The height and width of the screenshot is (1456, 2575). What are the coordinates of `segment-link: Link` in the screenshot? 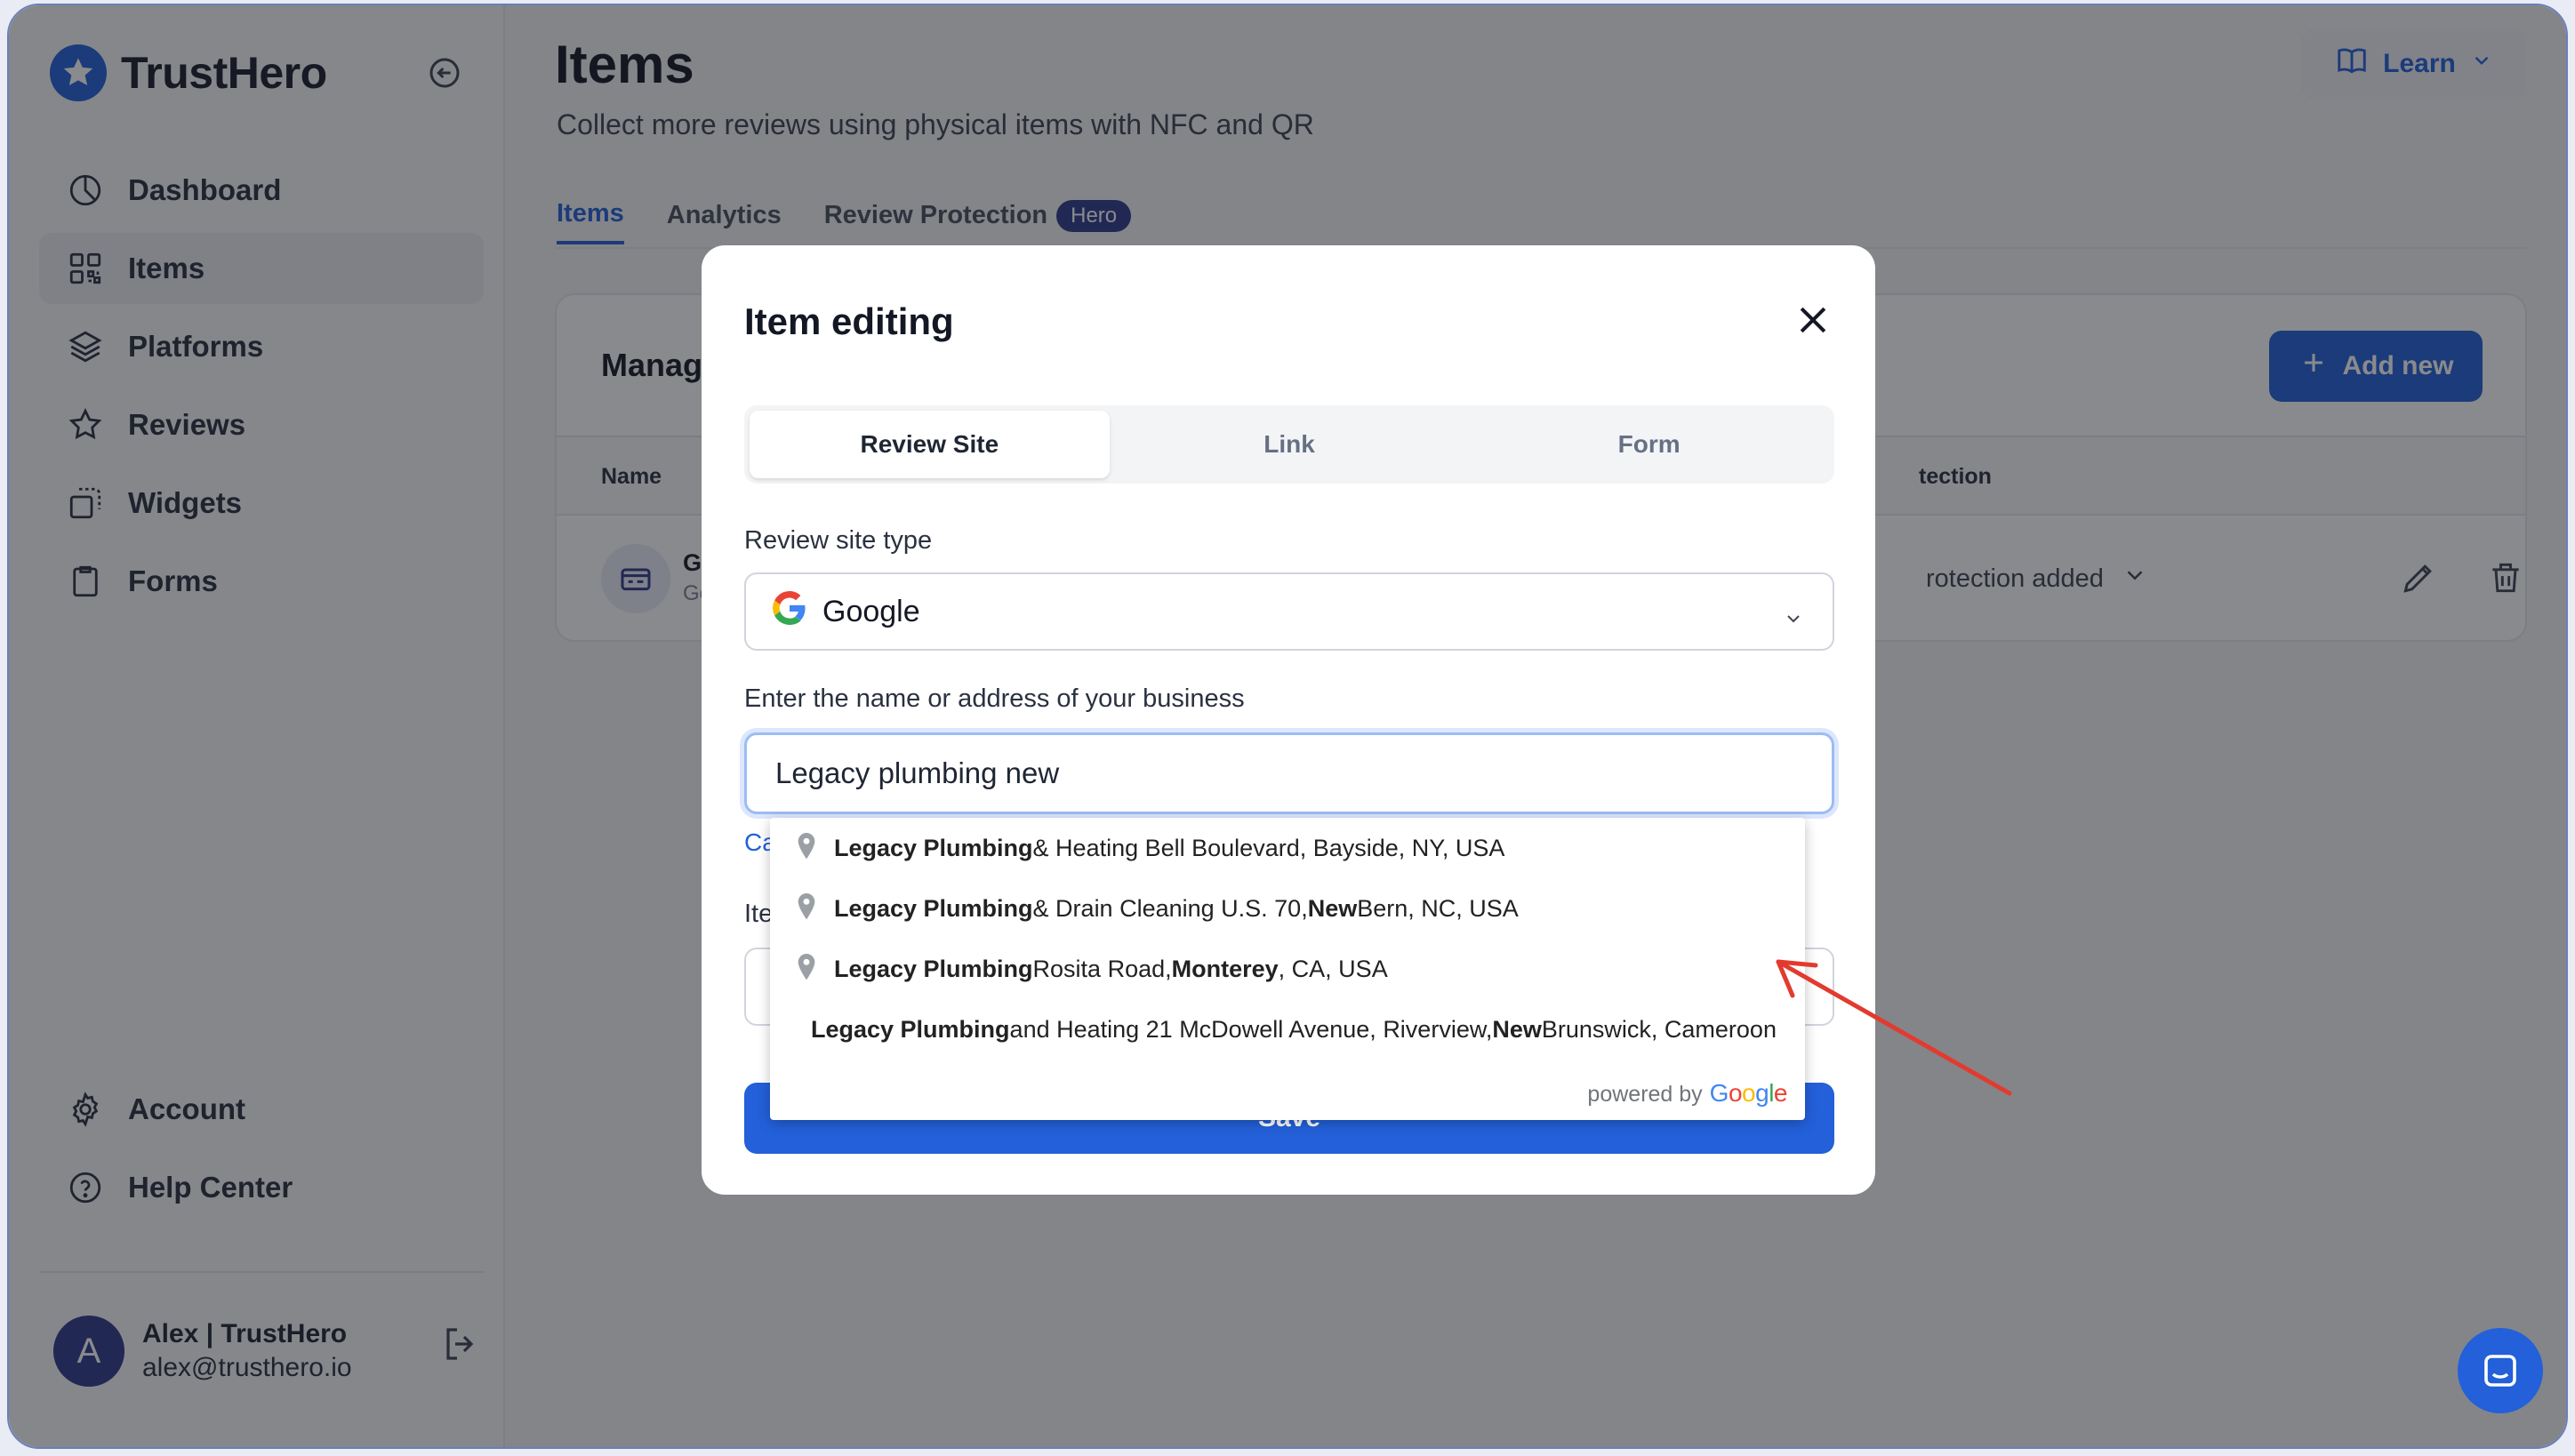 It's located at (1290, 444).